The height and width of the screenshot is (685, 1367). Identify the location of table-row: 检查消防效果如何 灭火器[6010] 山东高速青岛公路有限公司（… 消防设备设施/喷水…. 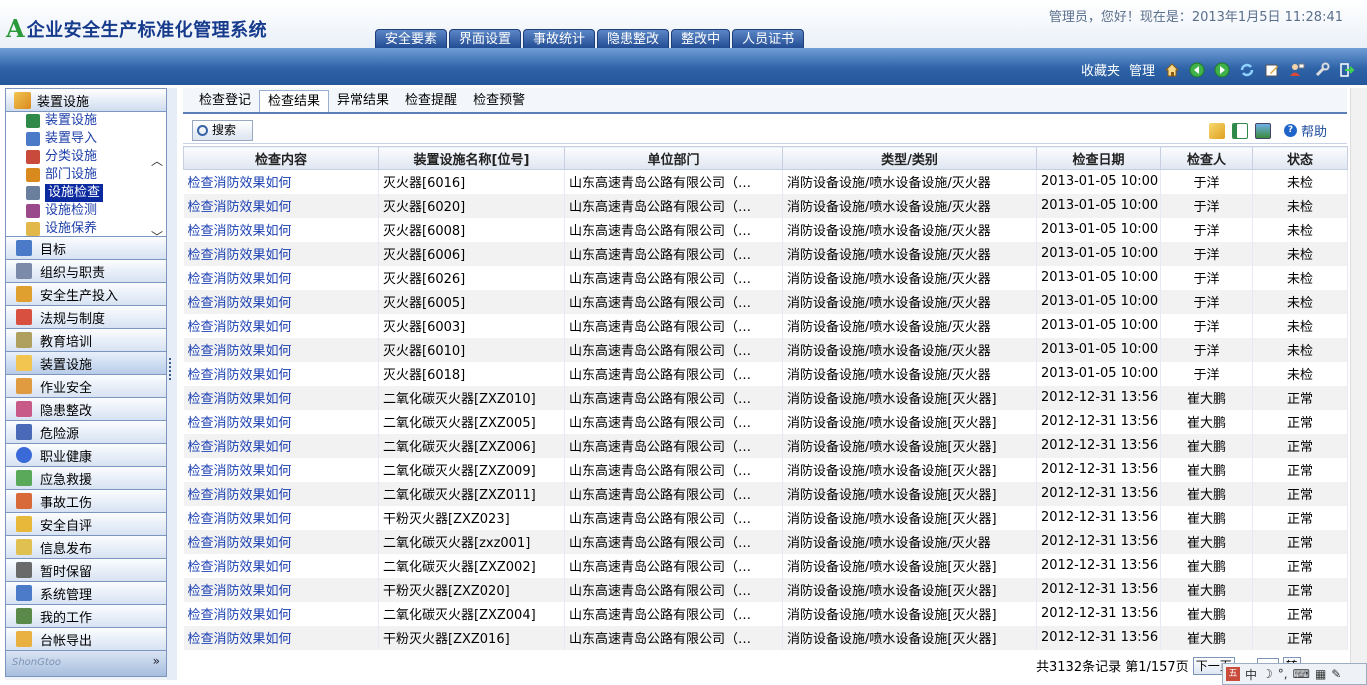
(765, 349).